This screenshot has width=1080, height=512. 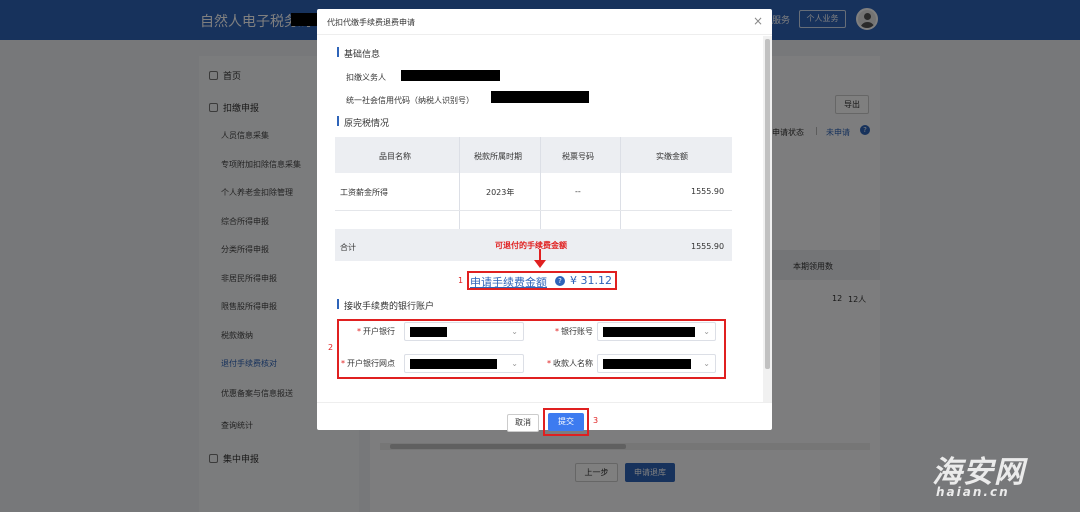 I want to click on branch-select: ⌄, so click(x=464, y=363).